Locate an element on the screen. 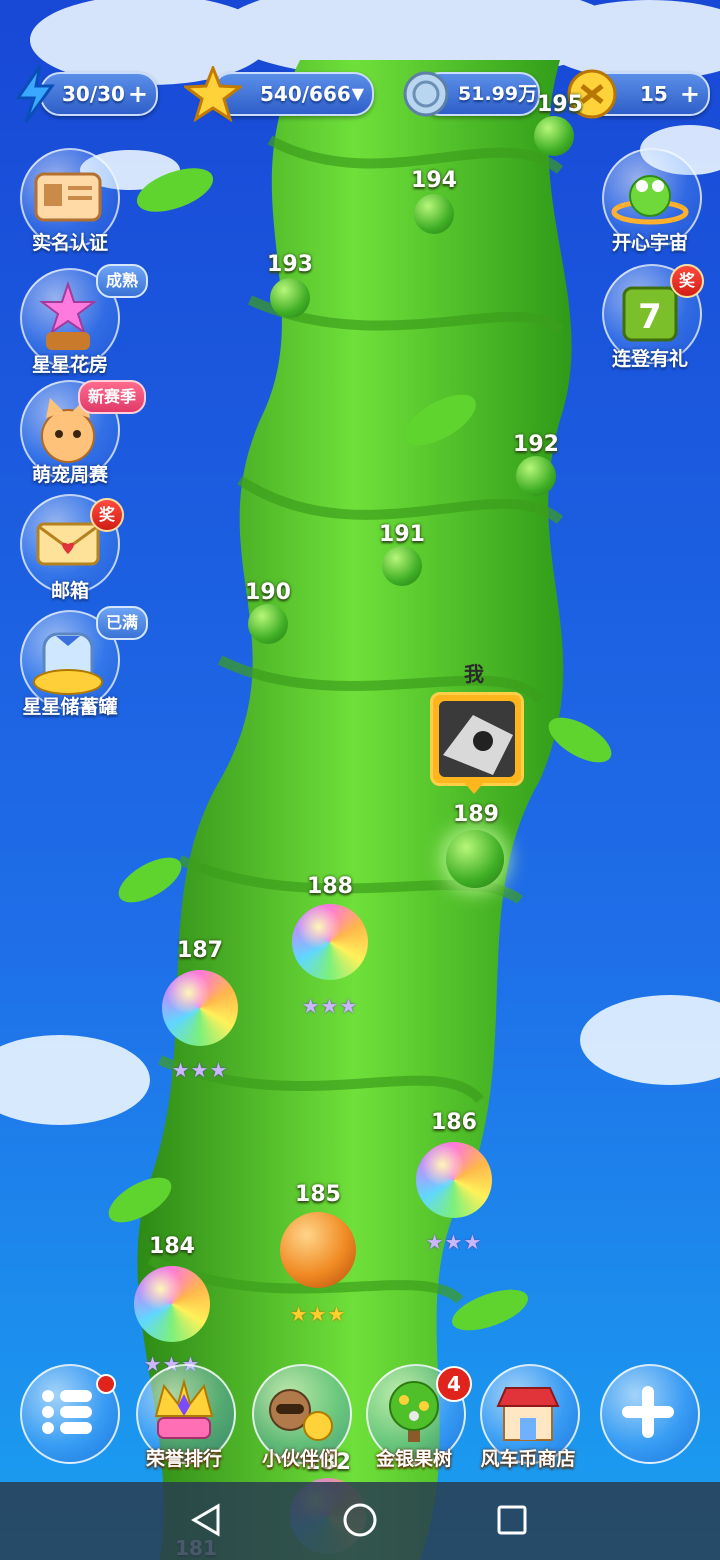  pointer-arrow-icon is located at coordinates (474, 787).